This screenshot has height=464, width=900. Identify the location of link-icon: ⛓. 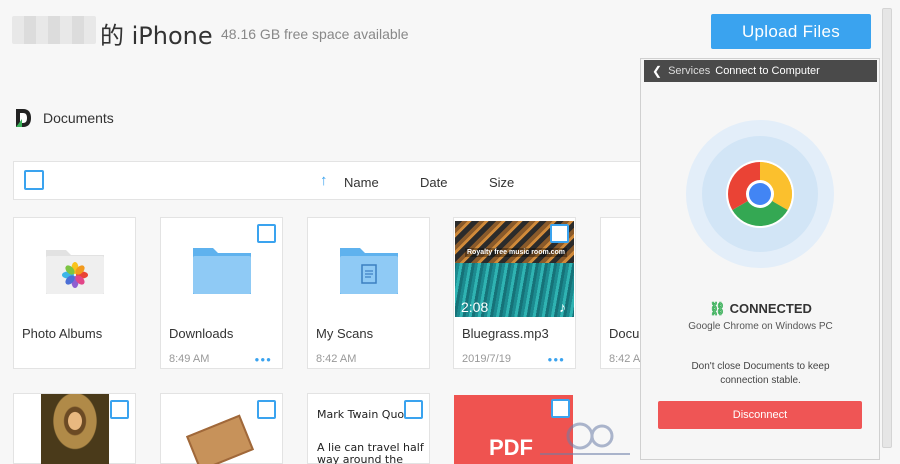
(717, 308).